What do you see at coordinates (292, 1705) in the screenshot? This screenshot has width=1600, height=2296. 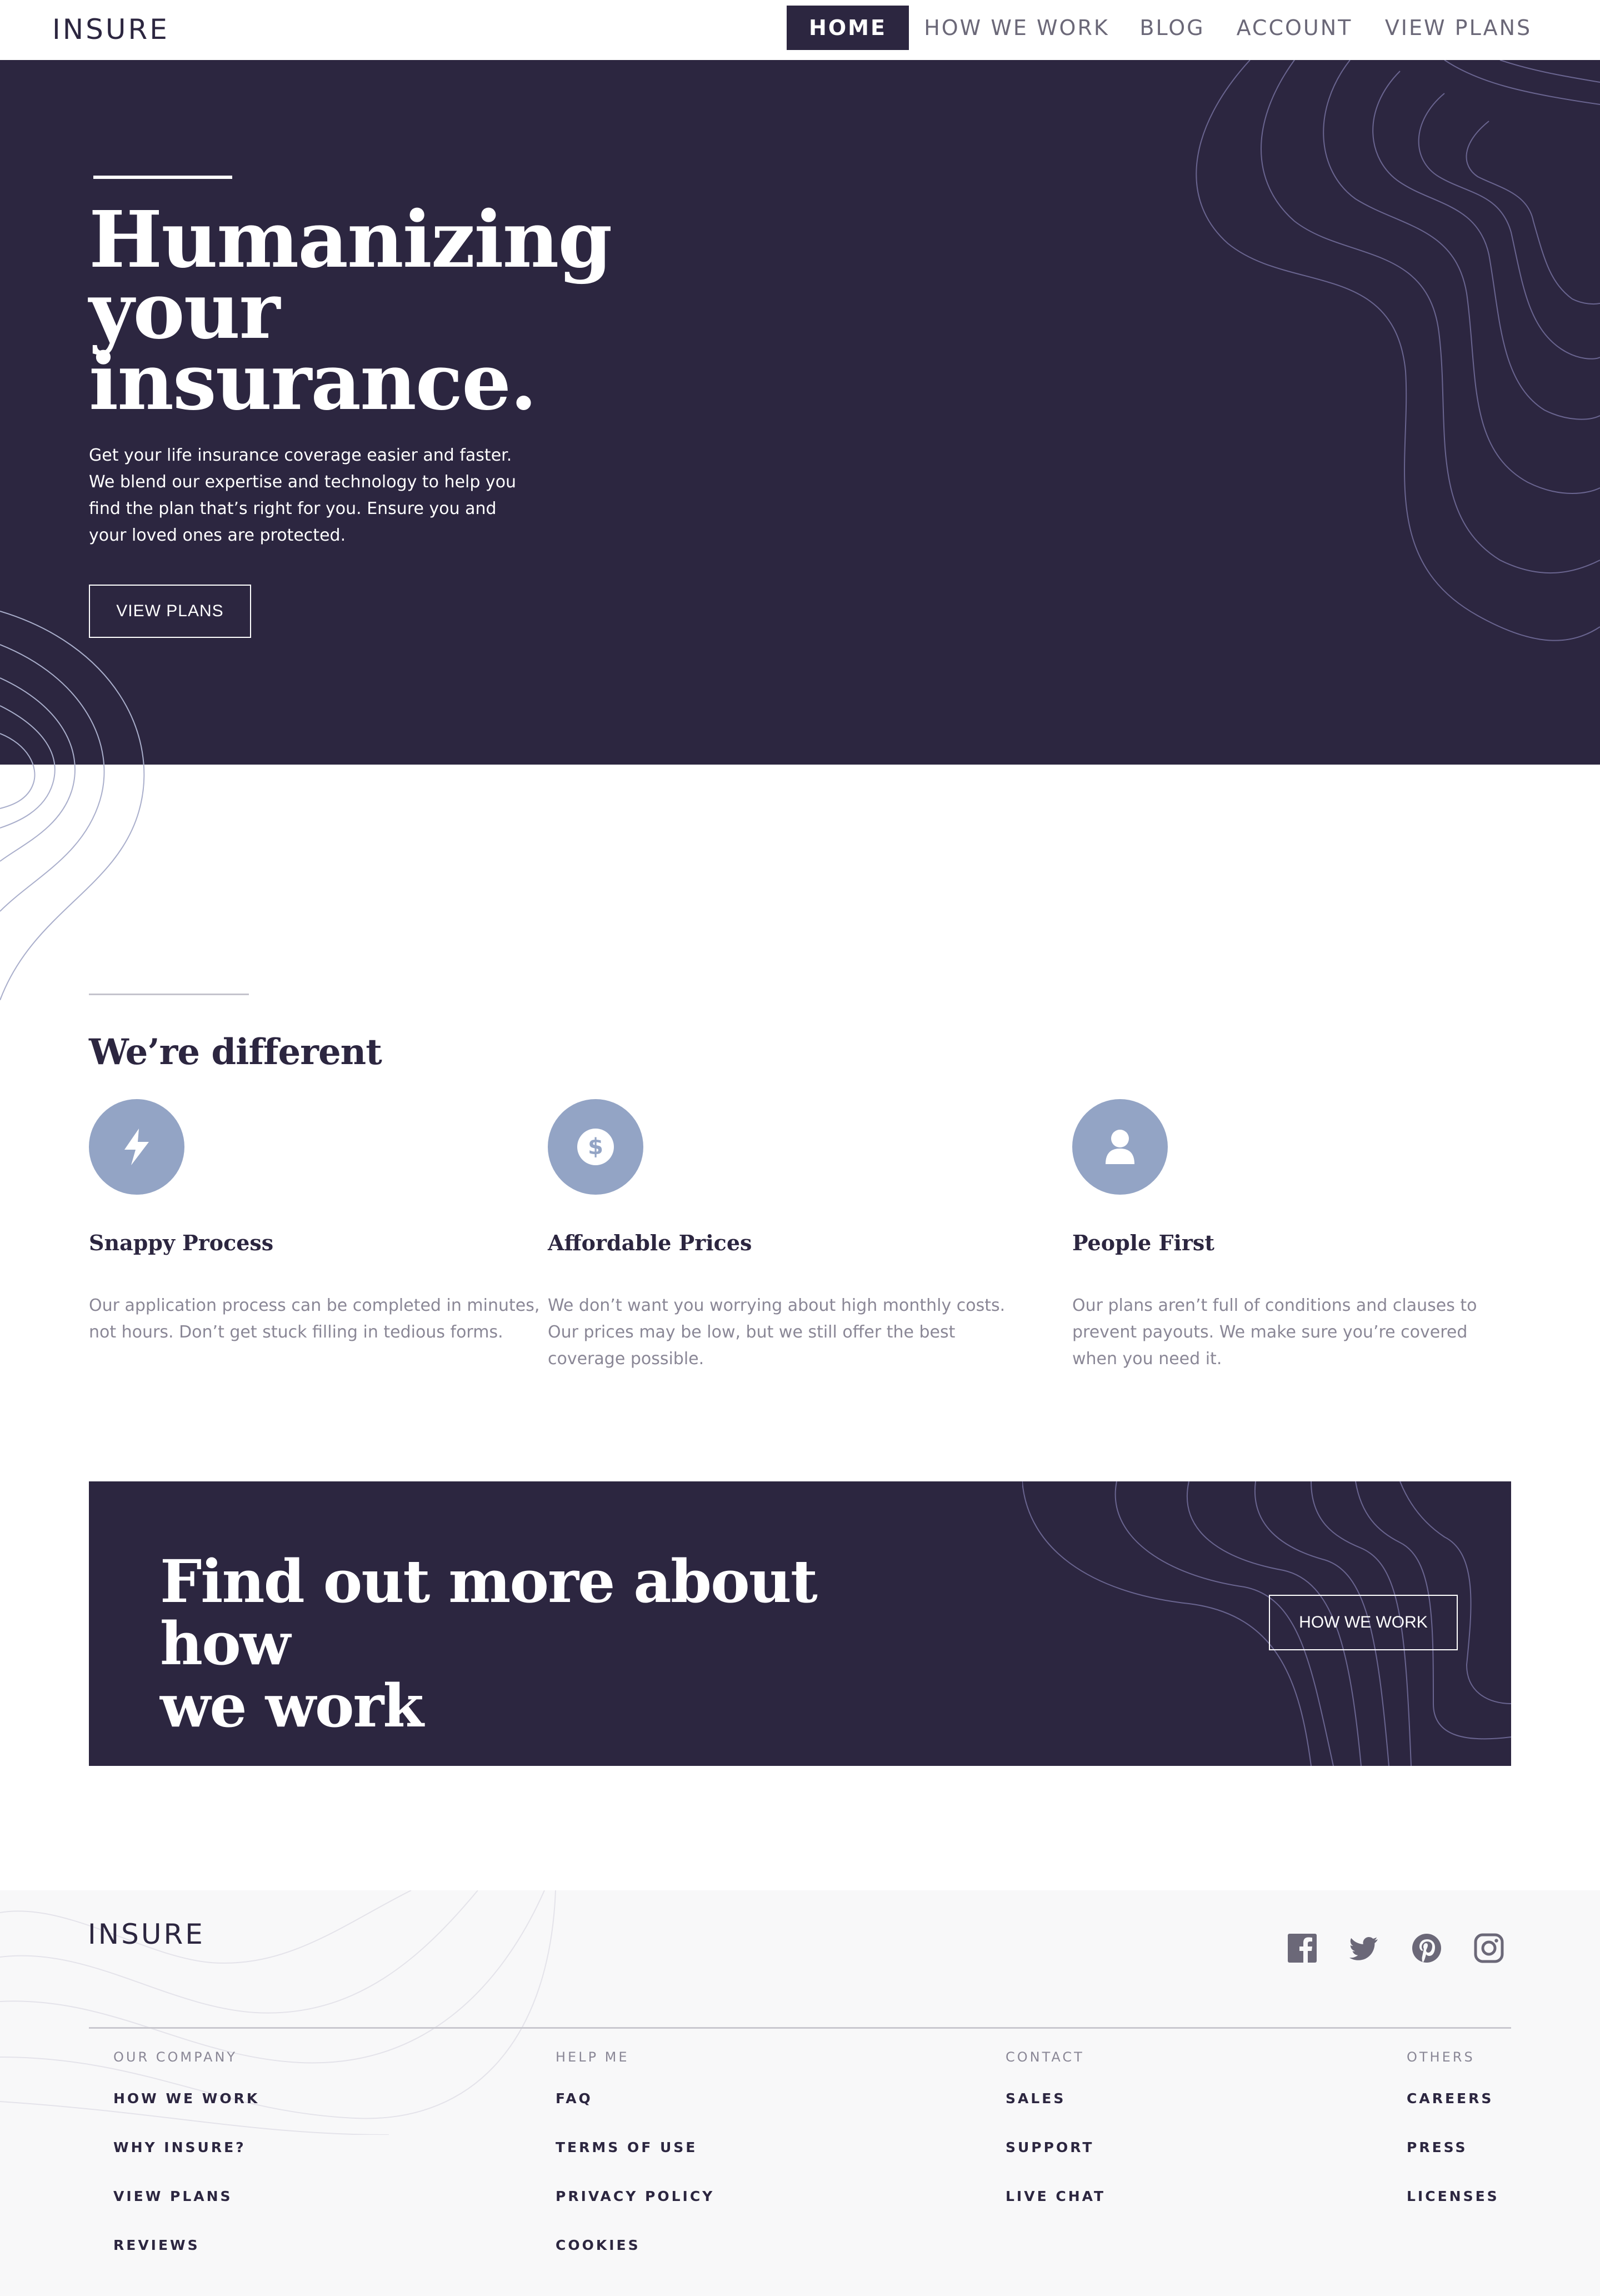 I see `banner-title-line: we work` at bounding box center [292, 1705].